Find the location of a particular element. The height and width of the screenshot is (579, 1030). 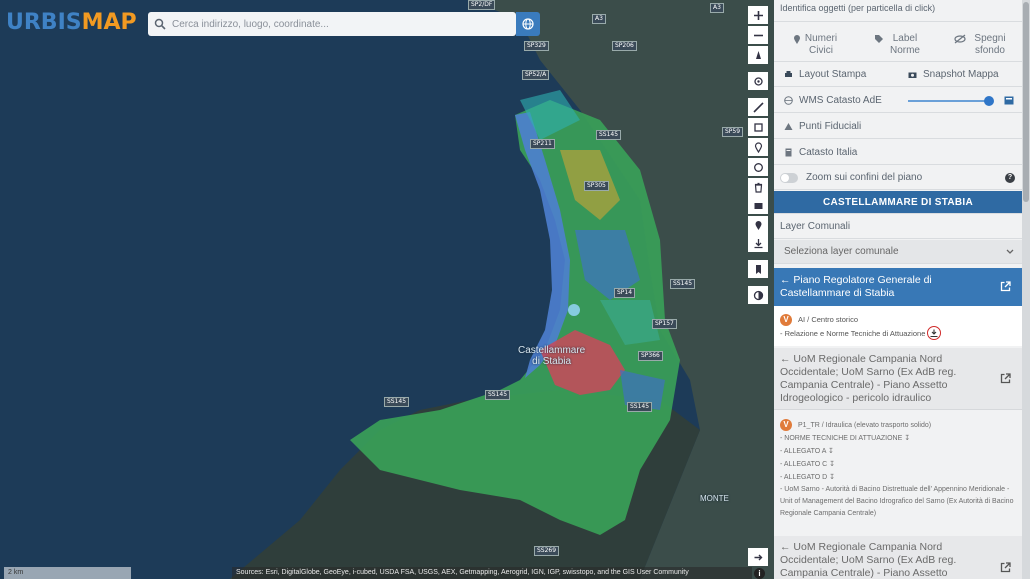

download-doc-button is located at coordinates (934, 333).